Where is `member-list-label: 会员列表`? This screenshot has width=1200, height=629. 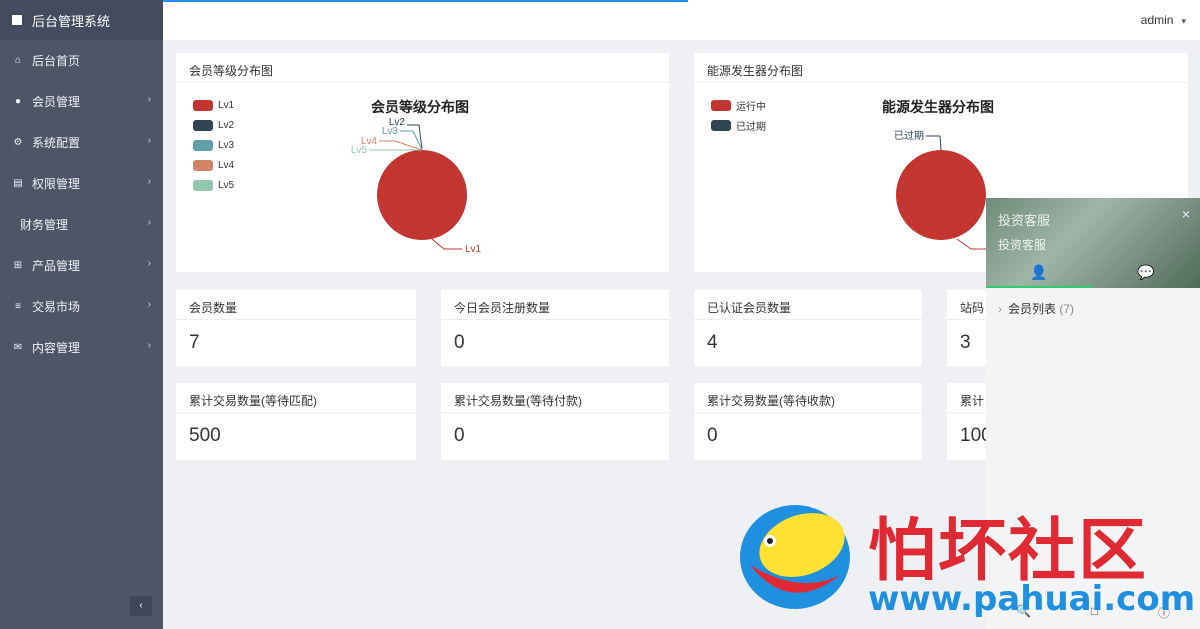 member-list-label: 会员列表 is located at coordinates (1032, 309).